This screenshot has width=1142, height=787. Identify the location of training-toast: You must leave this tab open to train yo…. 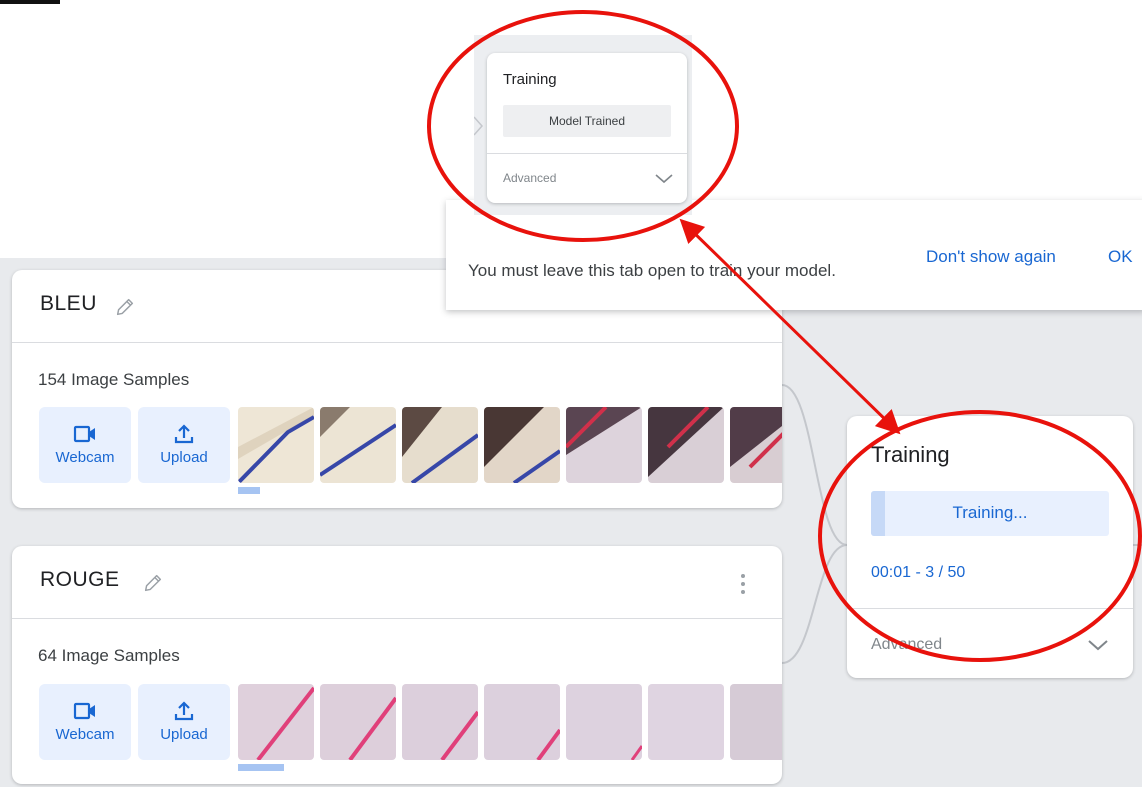
(794, 255).